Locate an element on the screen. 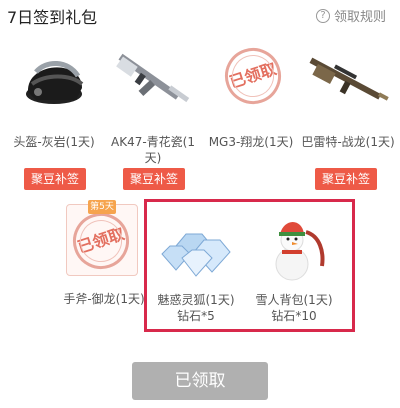 Image resolution: width=400 pixels, height=408 pixels. reward-mg3: 已领取 MG3-翔龙(1天) is located at coordinates (251, 95).